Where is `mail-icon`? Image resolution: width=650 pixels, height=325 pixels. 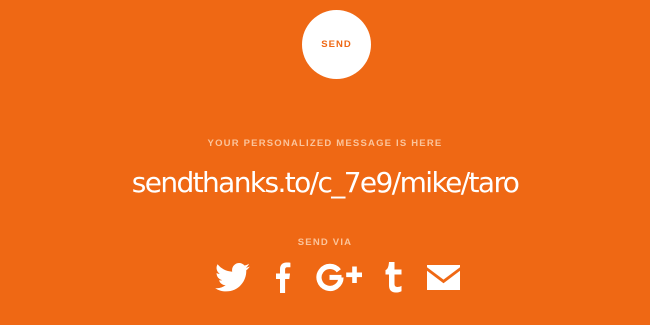
mail-icon is located at coordinates (443, 277).